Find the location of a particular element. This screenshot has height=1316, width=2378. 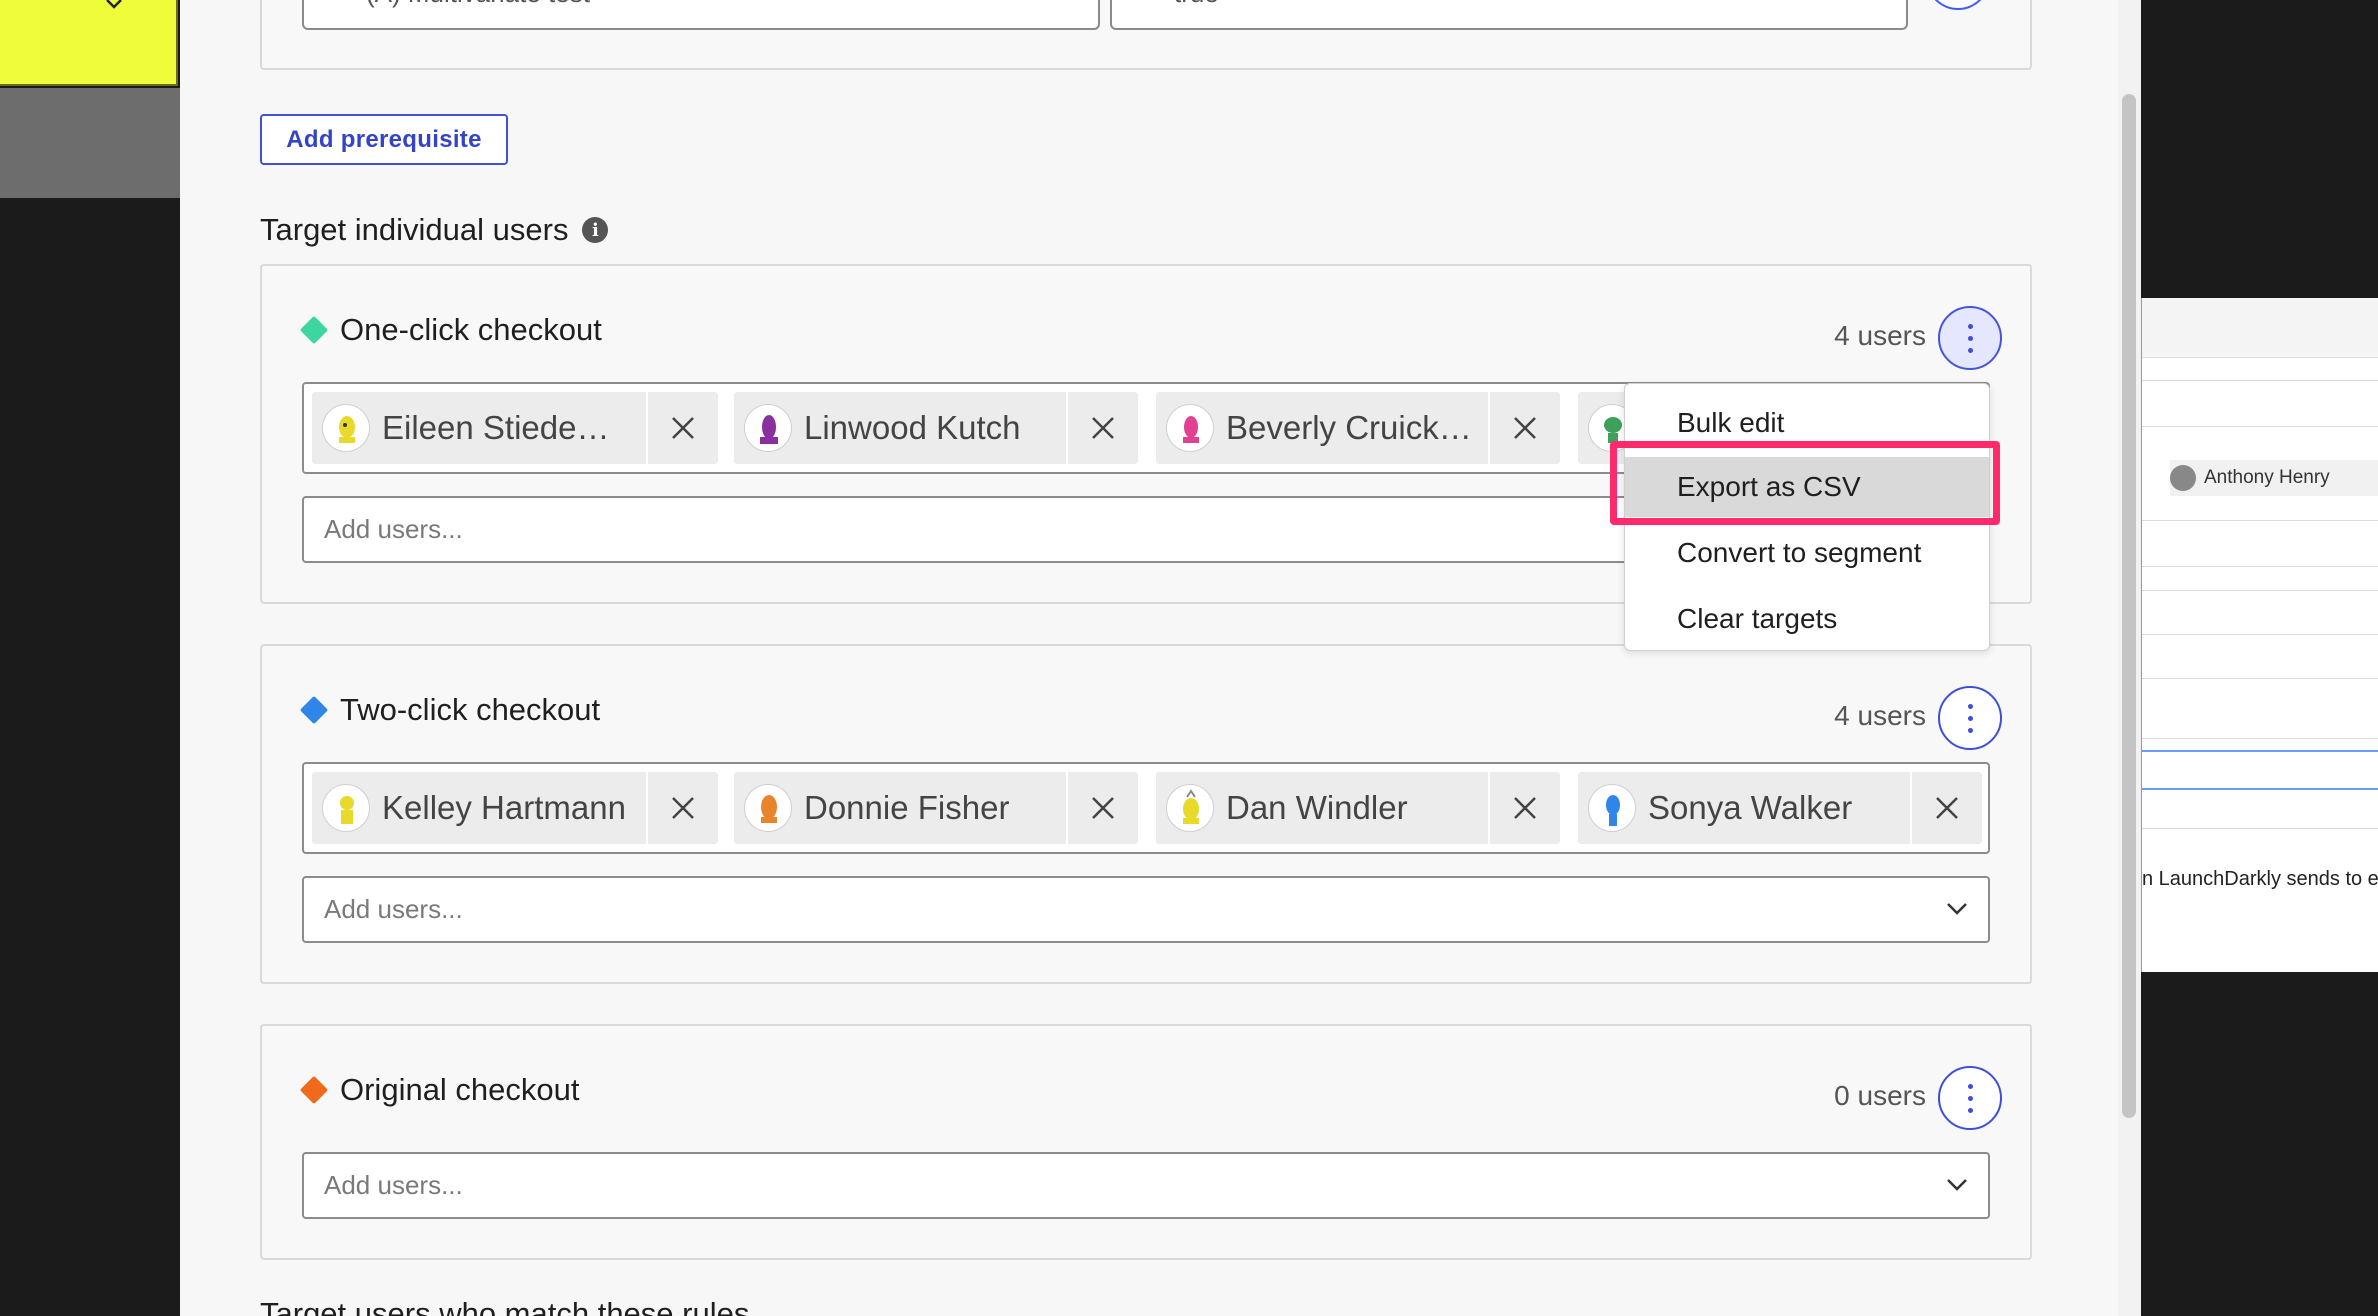

user-chip: Kelley Hartmann is located at coordinates (515, 808).